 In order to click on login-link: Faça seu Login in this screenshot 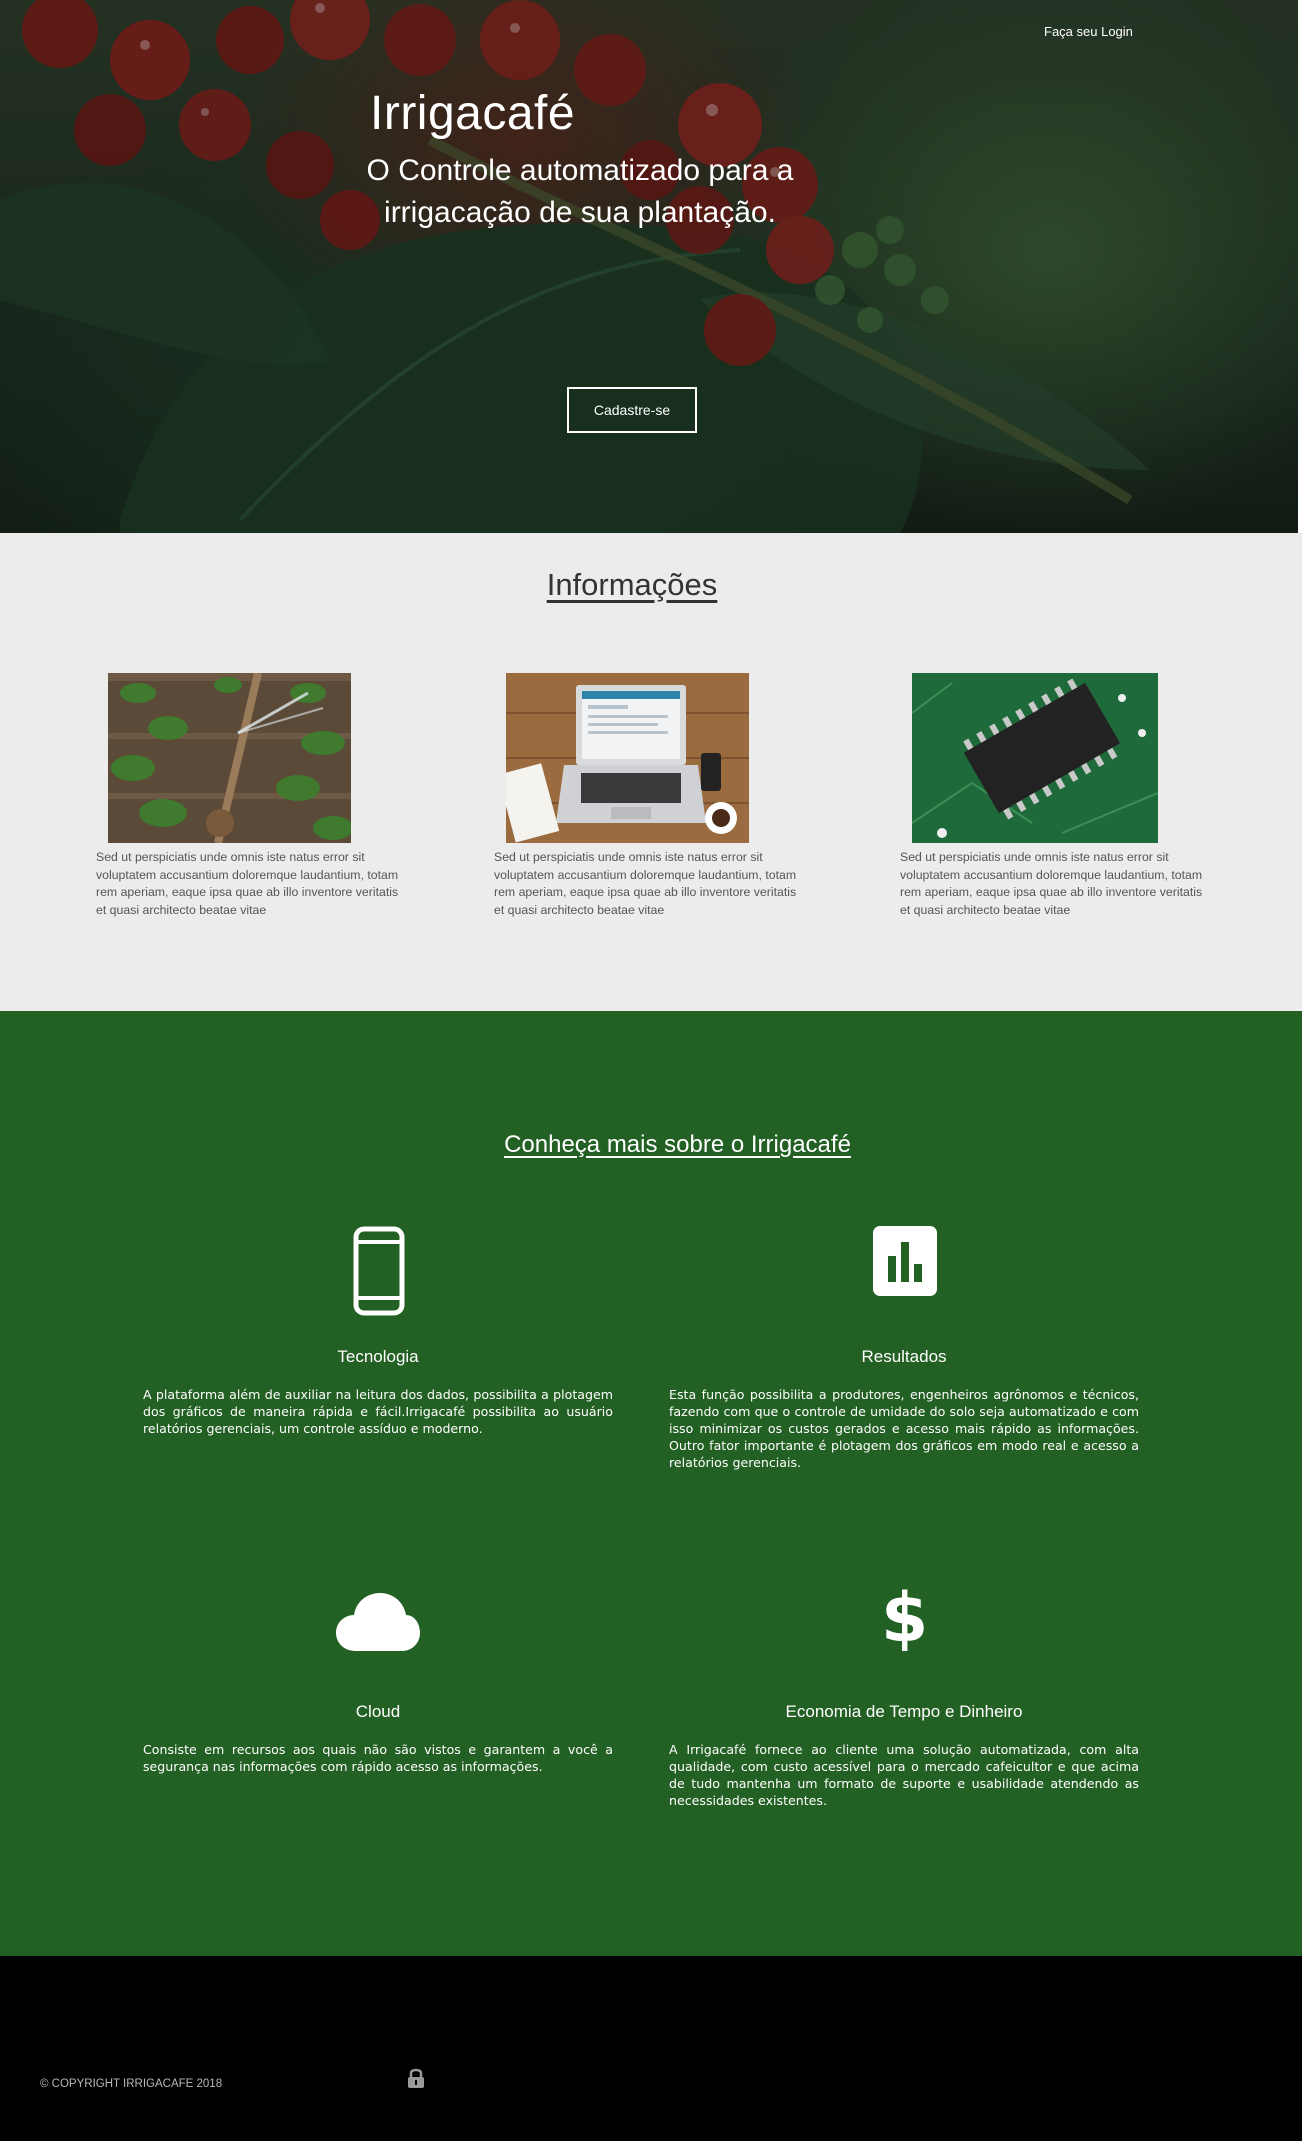, I will do `click(1088, 31)`.